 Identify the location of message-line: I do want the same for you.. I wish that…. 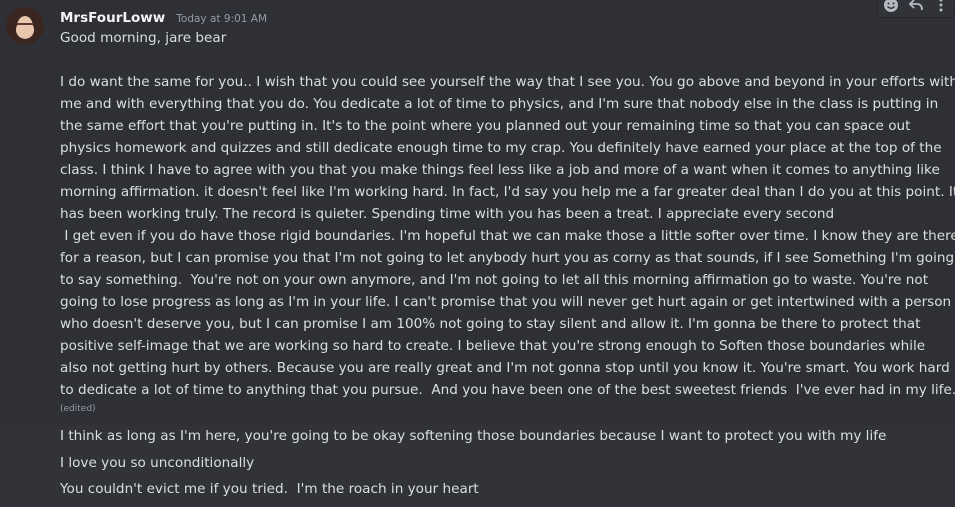
(507, 82).